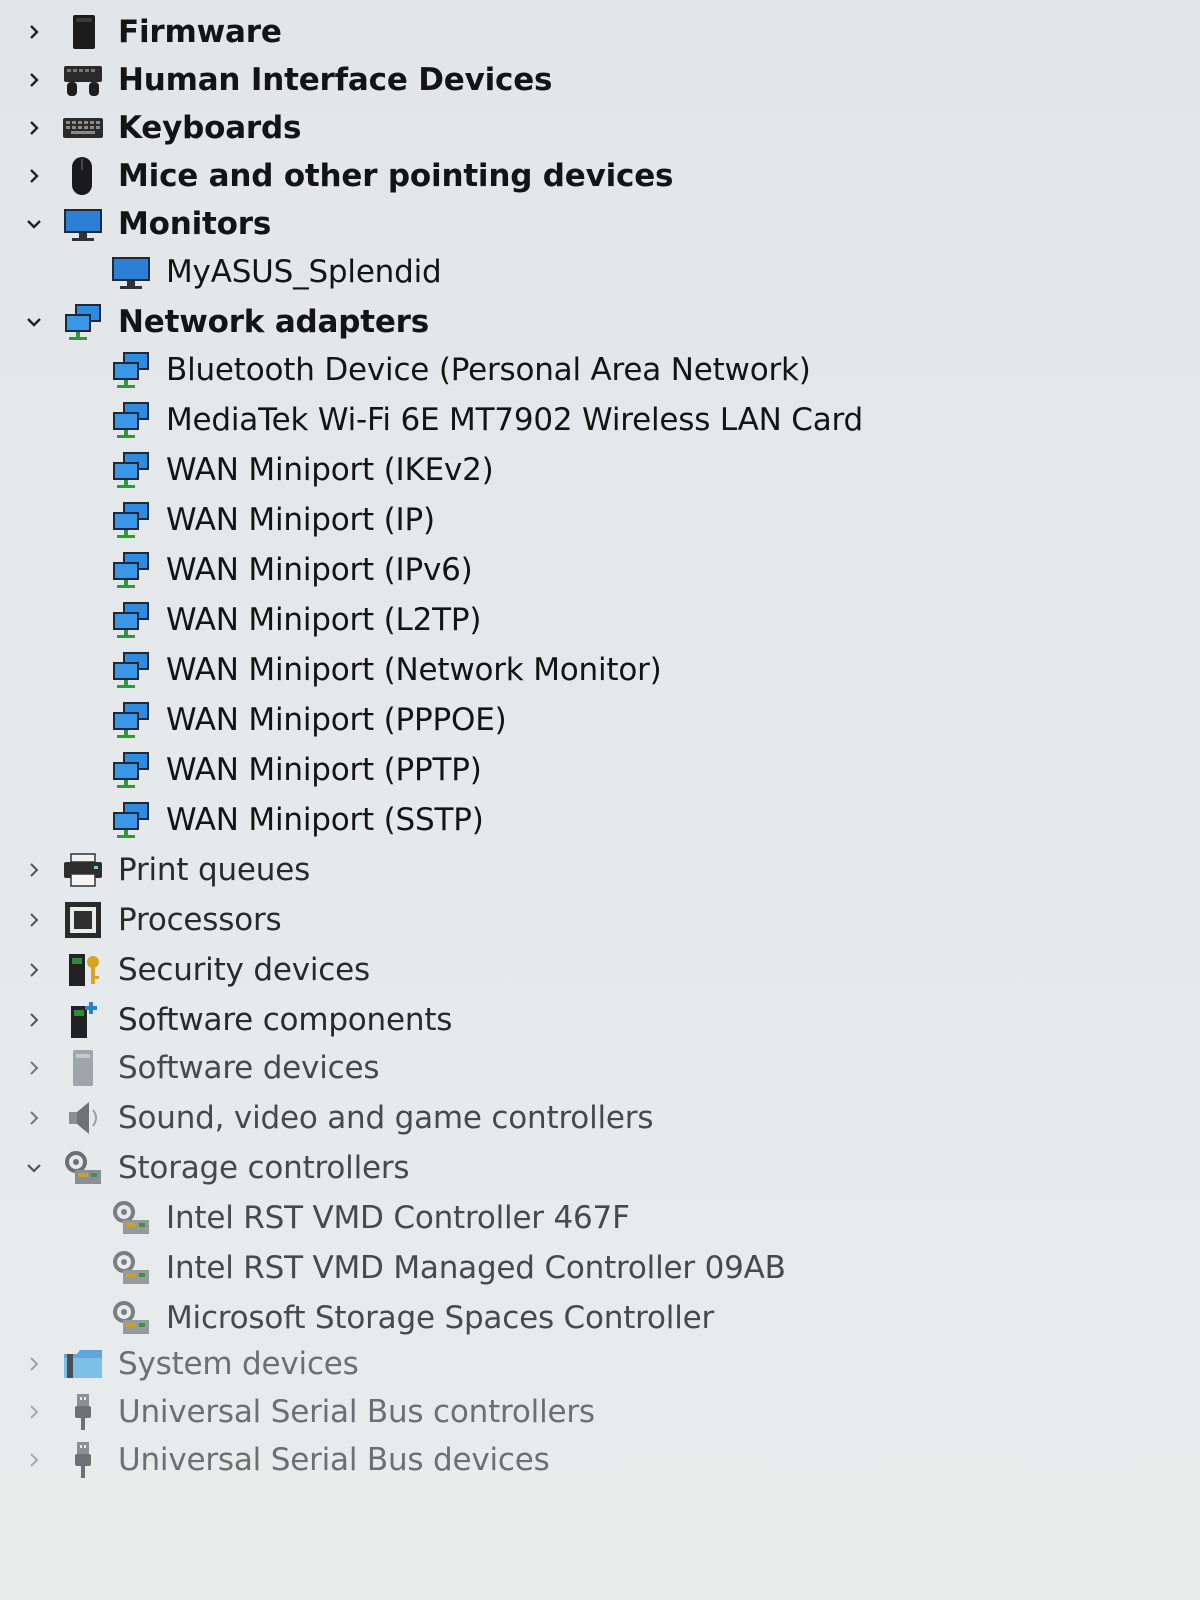 This screenshot has height=1600, width=1200. What do you see at coordinates (330, 470) in the screenshot?
I see `tree-item-label: WAN Miniport (IKEv2)` at bounding box center [330, 470].